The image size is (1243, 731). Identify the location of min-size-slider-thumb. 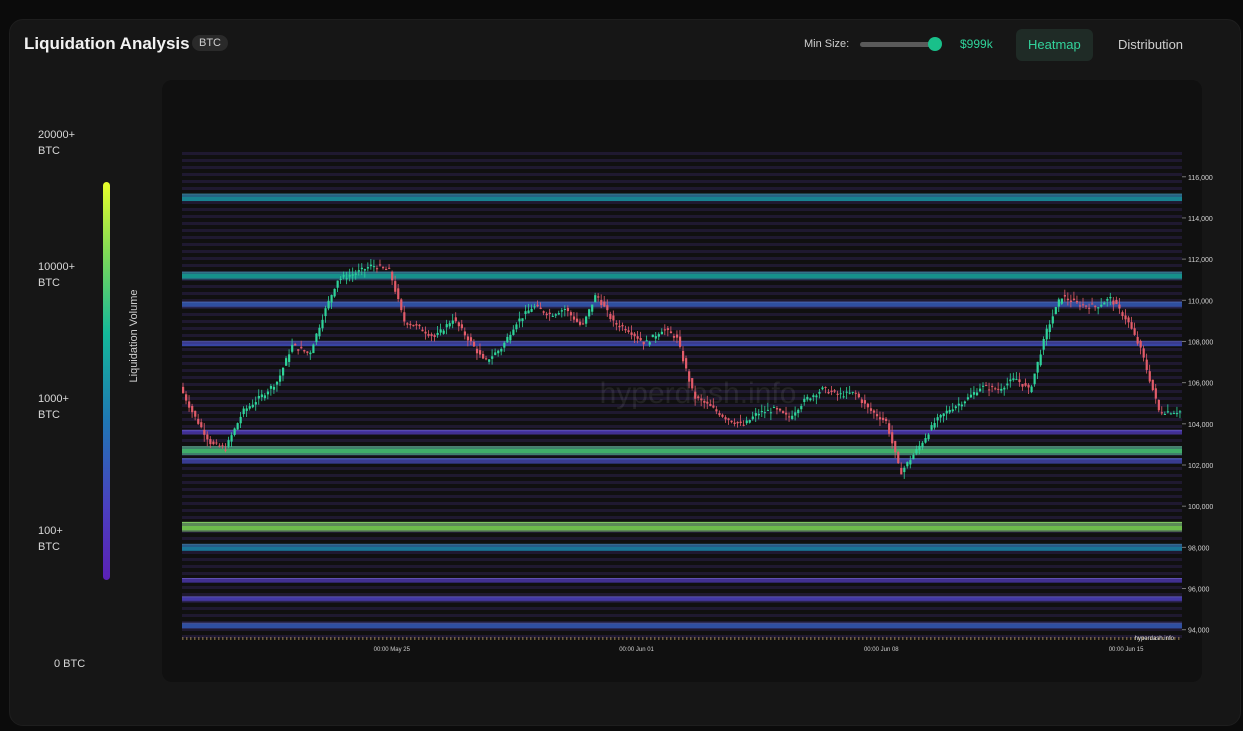
(935, 44).